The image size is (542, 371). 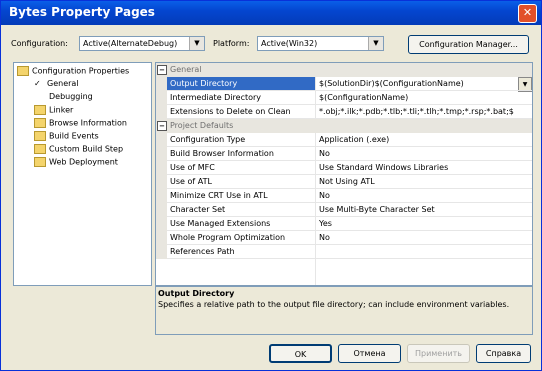 I want to click on category-label: Project Defaults, so click(x=202, y=125).